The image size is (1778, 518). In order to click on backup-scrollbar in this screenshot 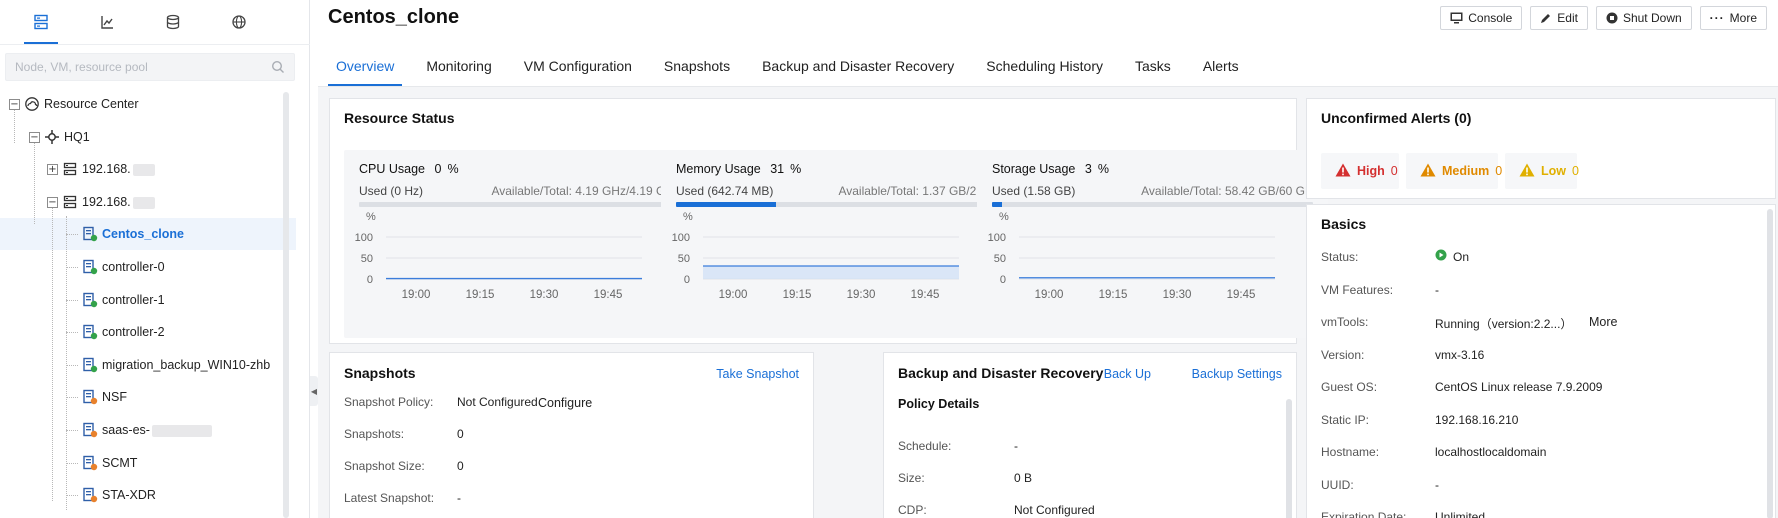, I will do `click(1289, 458)`.